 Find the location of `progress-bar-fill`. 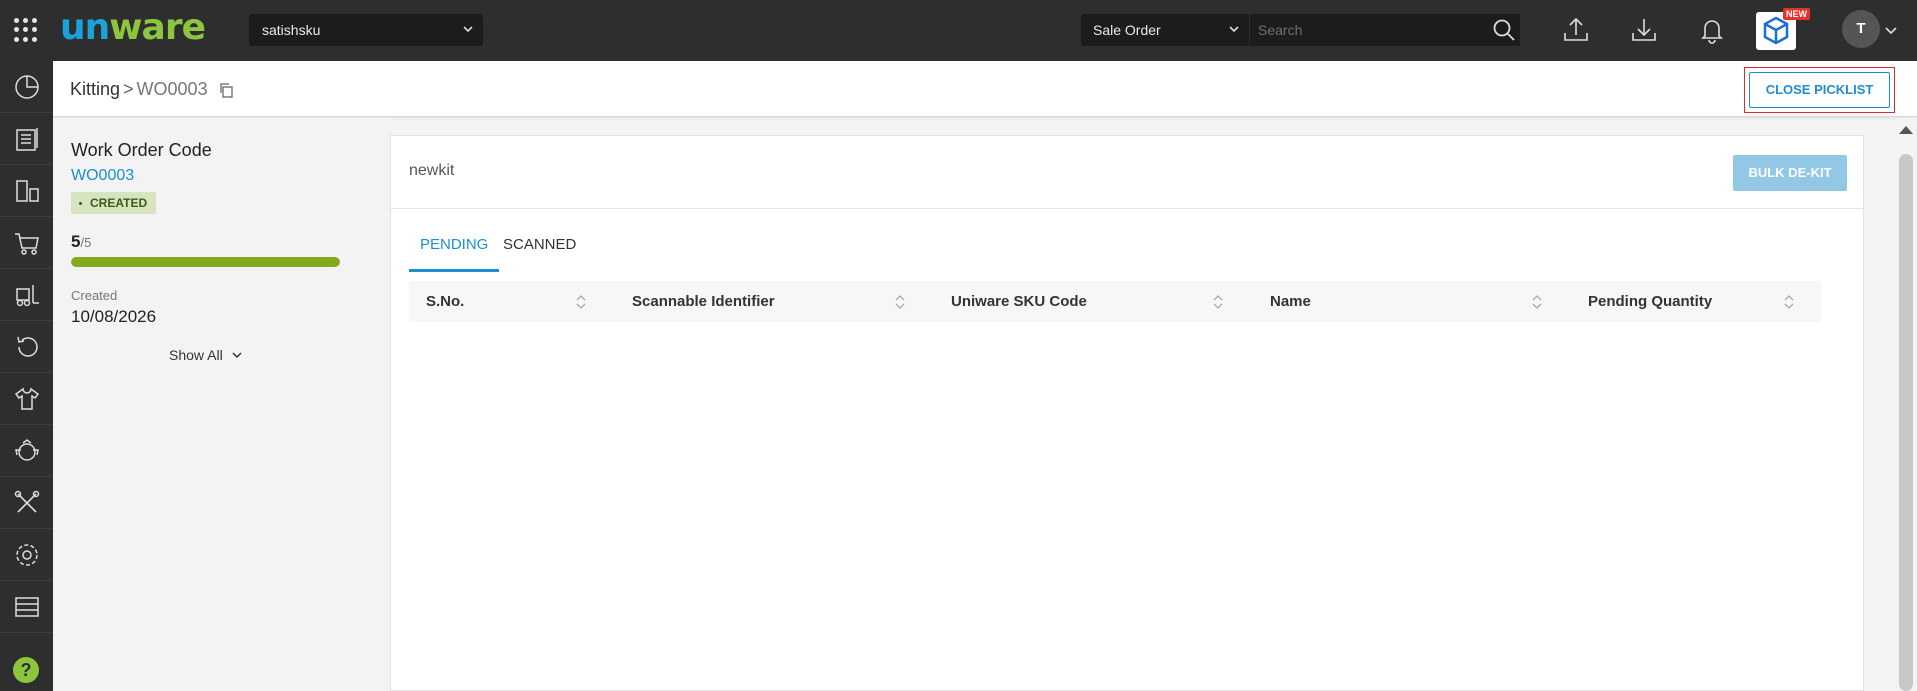

progress-bar-fill is located at coordinates (205, 262).